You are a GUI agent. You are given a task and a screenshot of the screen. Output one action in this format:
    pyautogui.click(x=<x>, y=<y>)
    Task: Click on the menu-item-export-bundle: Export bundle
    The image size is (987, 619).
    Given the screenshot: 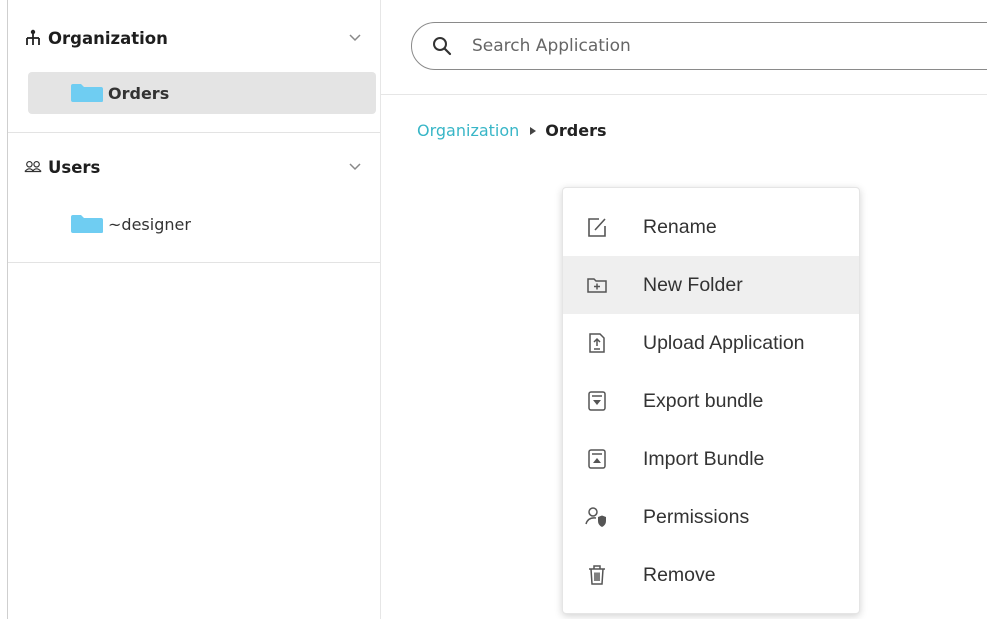 What is the action you would take?
    pyautogui.click(x=711, y=401)
    